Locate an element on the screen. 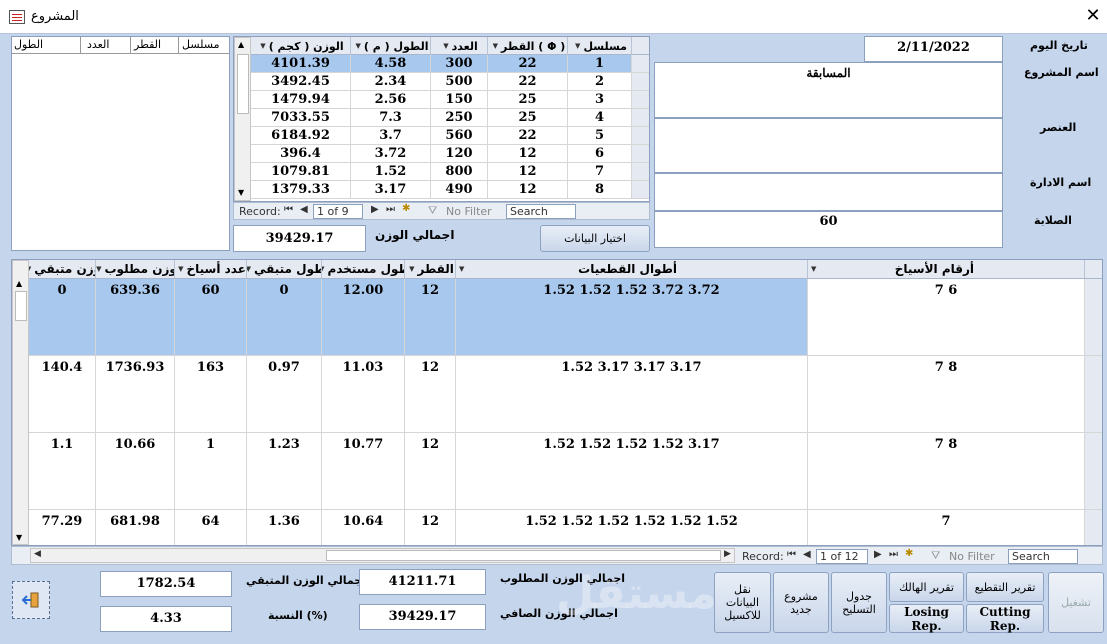 Image resolution: width=1107 pixels, height=644 pixels. top-grid-row: 1379.33 3.17 490 12 8 is located at coordinates (450, 190).